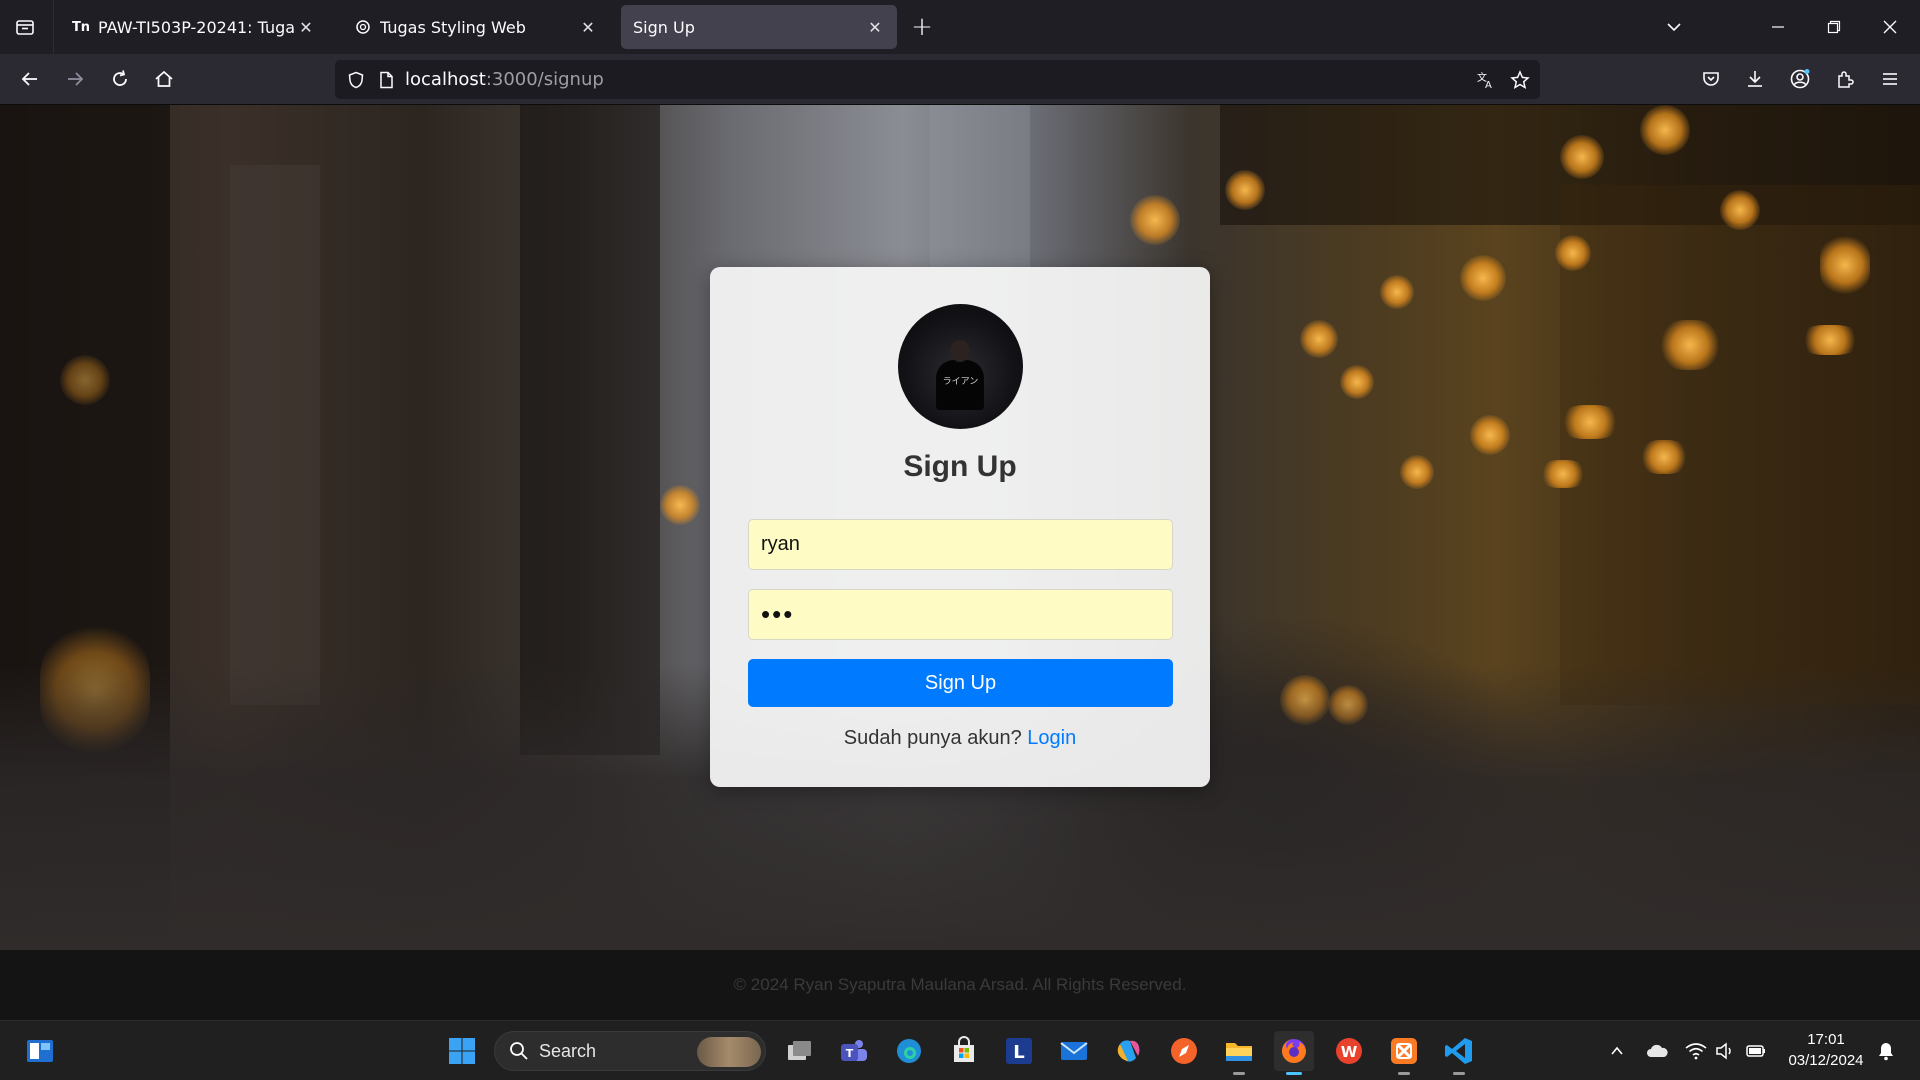 The image size is (1920, 1080). I want to click on page-title: Sign Up, so click(960, 466).